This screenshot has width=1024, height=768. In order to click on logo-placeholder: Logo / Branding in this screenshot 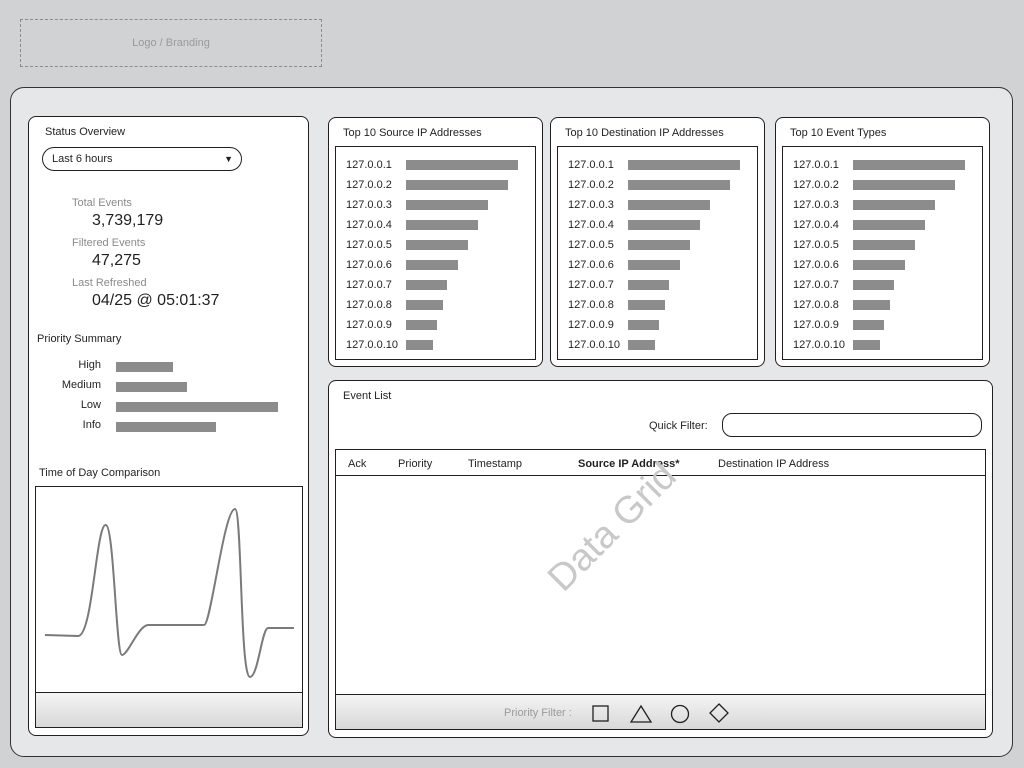, I will do `click(171, 43)`.